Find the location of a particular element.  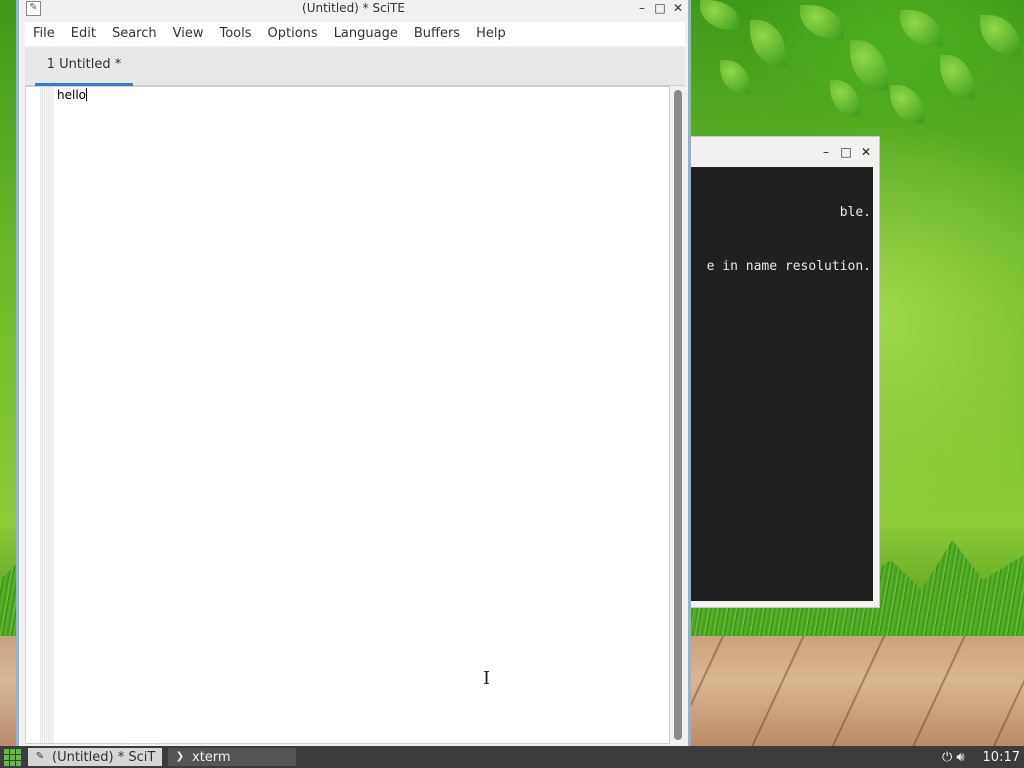

window-title: (Untitled) * SciTE is located at coordinates (353, 8).